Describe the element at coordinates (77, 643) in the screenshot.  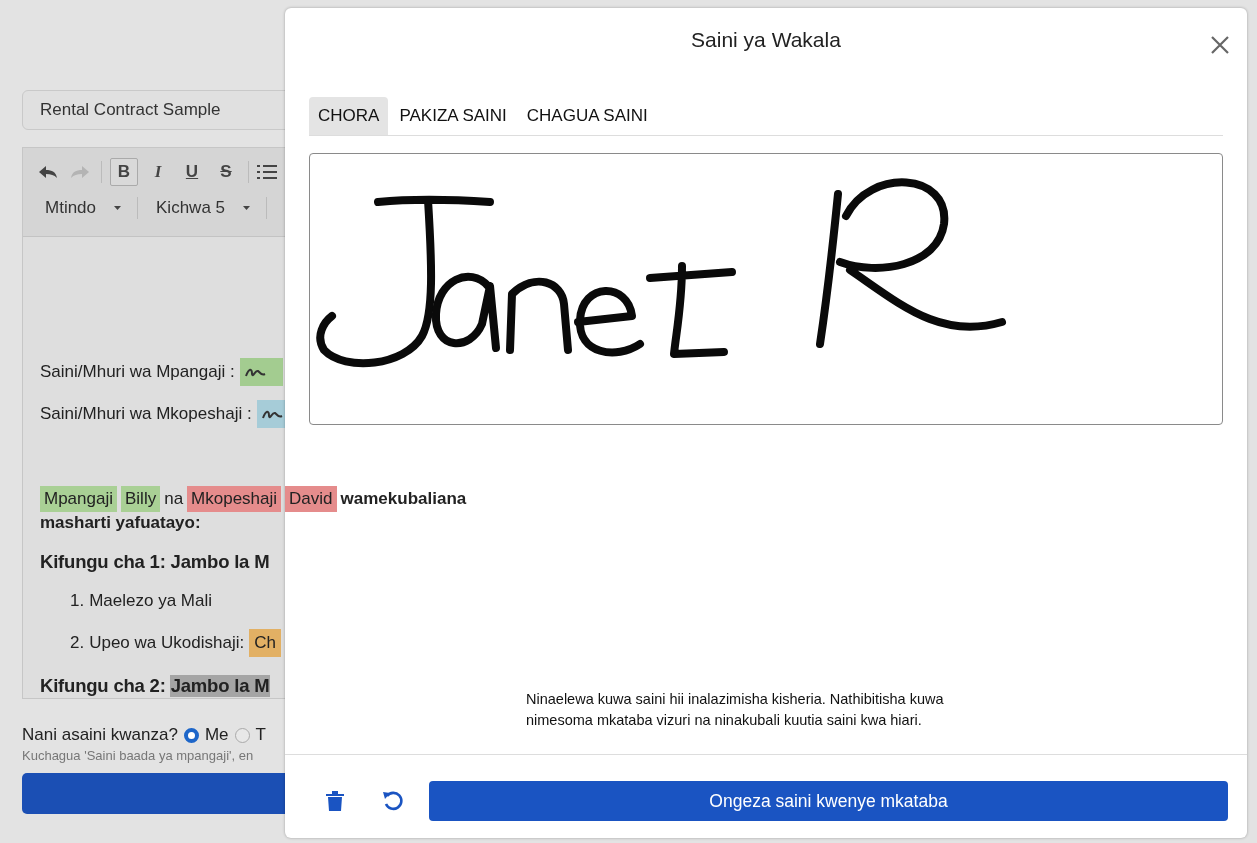
I see `list-number: 2.` at that location.